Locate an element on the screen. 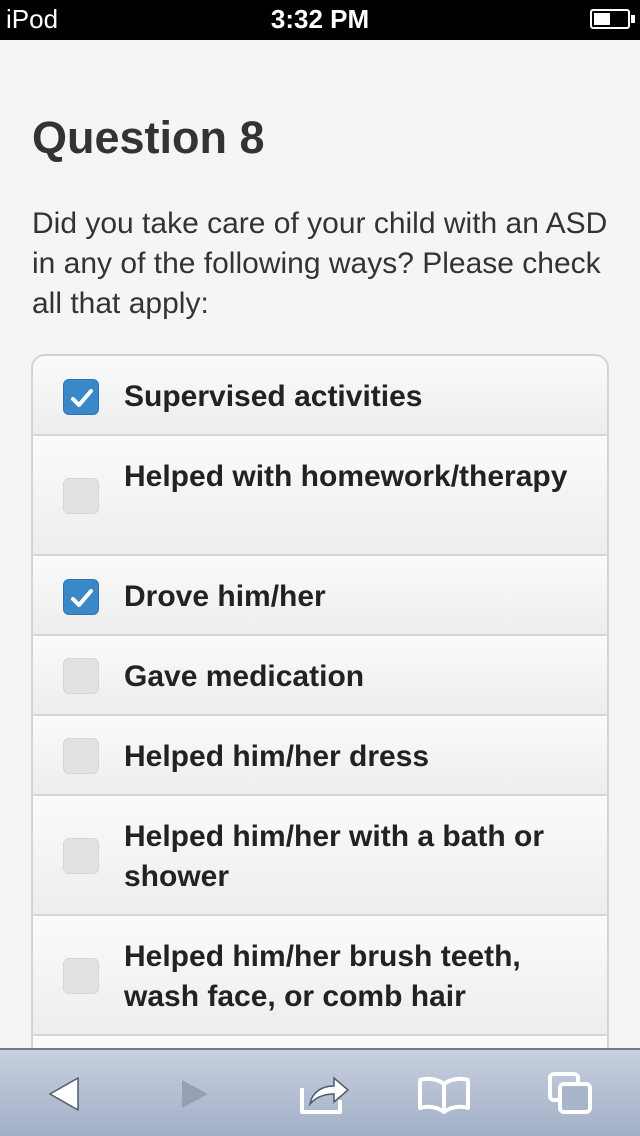 The width and height of the screenshot is (640, 1136). tabs-button is located at coordinates (570, 1094).